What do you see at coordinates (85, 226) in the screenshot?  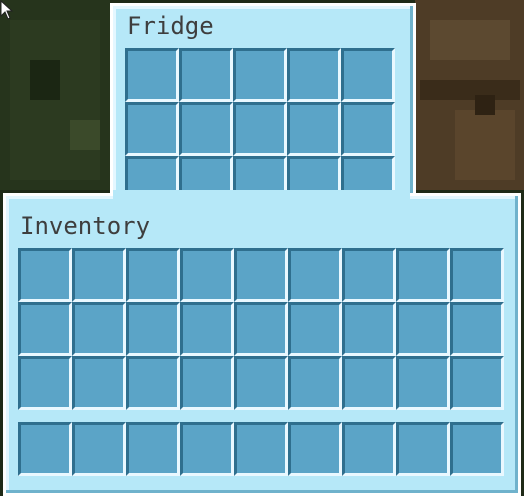 I see `inventory-title: Inventory` at bounding box center [85, 226].